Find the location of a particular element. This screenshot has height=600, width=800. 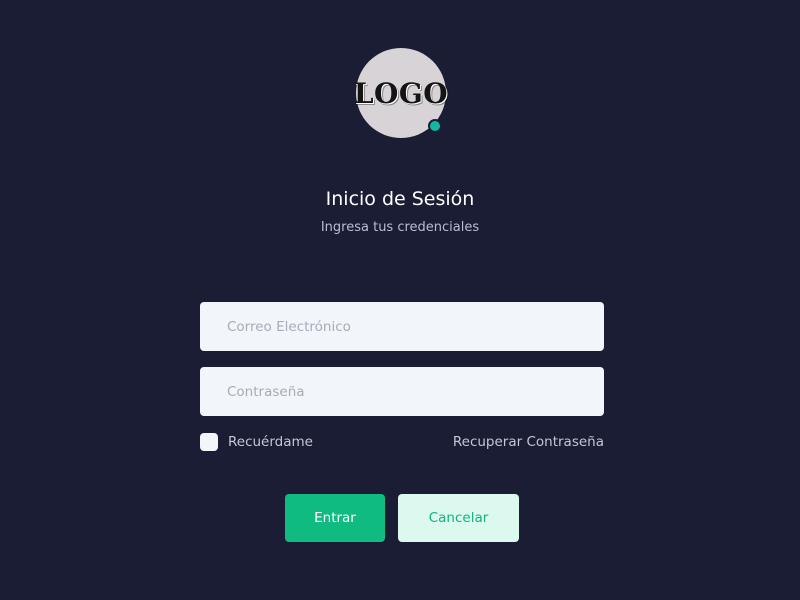

page-subtitle: Ingresa tus credenciales is located at coordinates (400, 227).